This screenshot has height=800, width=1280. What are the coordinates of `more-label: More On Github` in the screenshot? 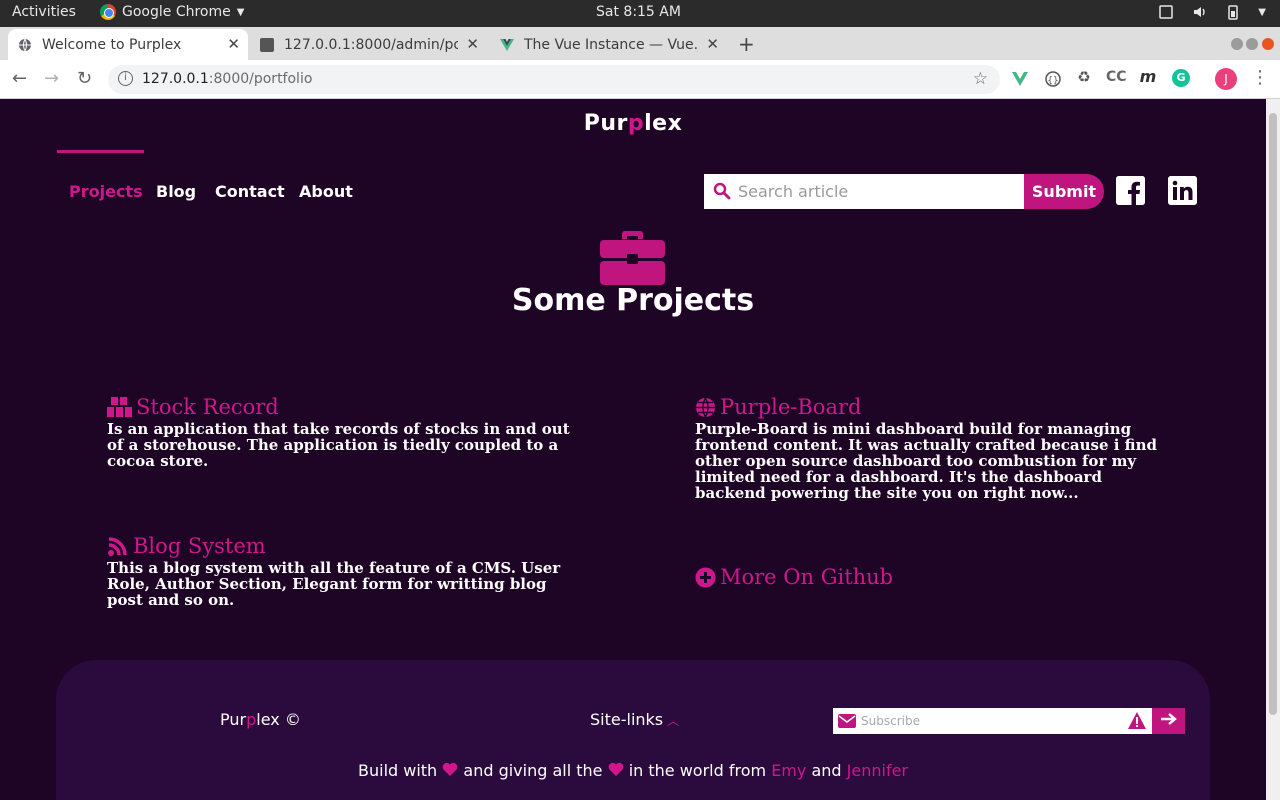 It's located at (807, 577).